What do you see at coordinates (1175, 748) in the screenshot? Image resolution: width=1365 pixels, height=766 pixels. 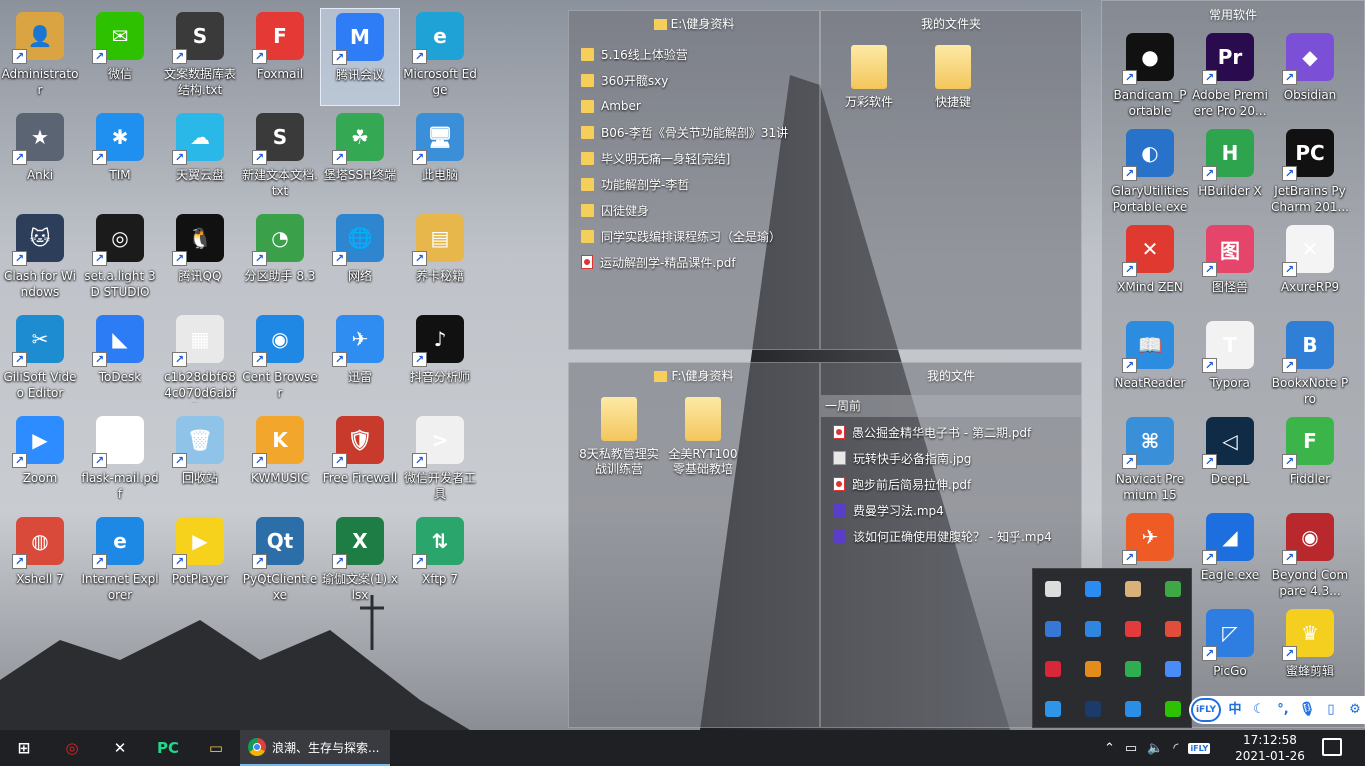 I see `wifi-icon: ◜` at bounding box center [1175, 748].